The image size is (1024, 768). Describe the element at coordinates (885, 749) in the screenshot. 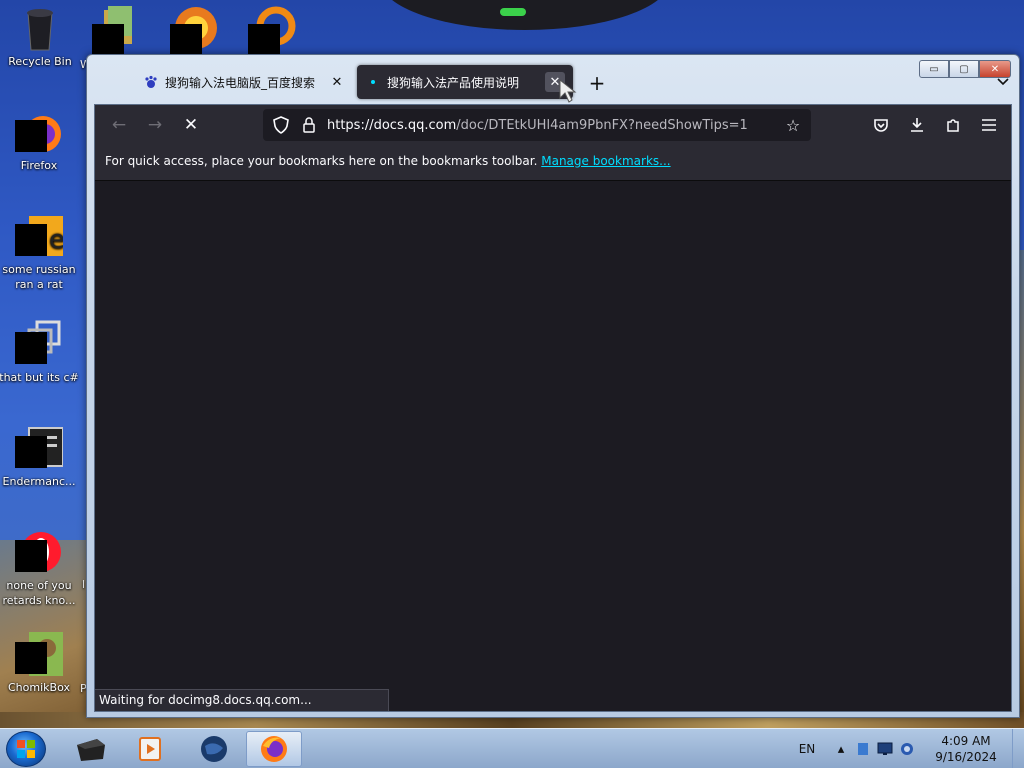

I see `network-monitor-icon` at that location.